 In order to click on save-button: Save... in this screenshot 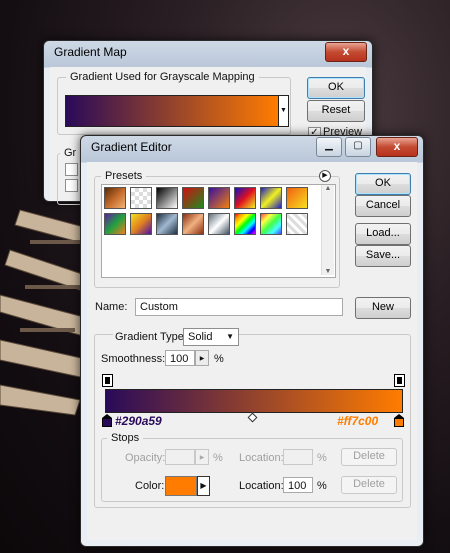, I will do `click(383, 256)`.